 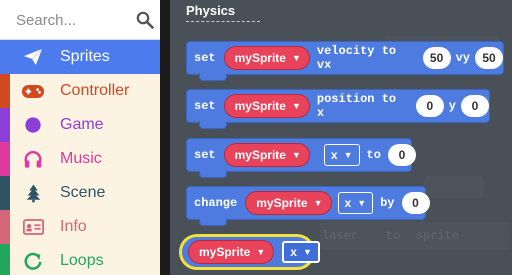 What do you see at coordinates (452, 106) in the screenshot?
I see `block-text: y` at bounding box center [452, 106].